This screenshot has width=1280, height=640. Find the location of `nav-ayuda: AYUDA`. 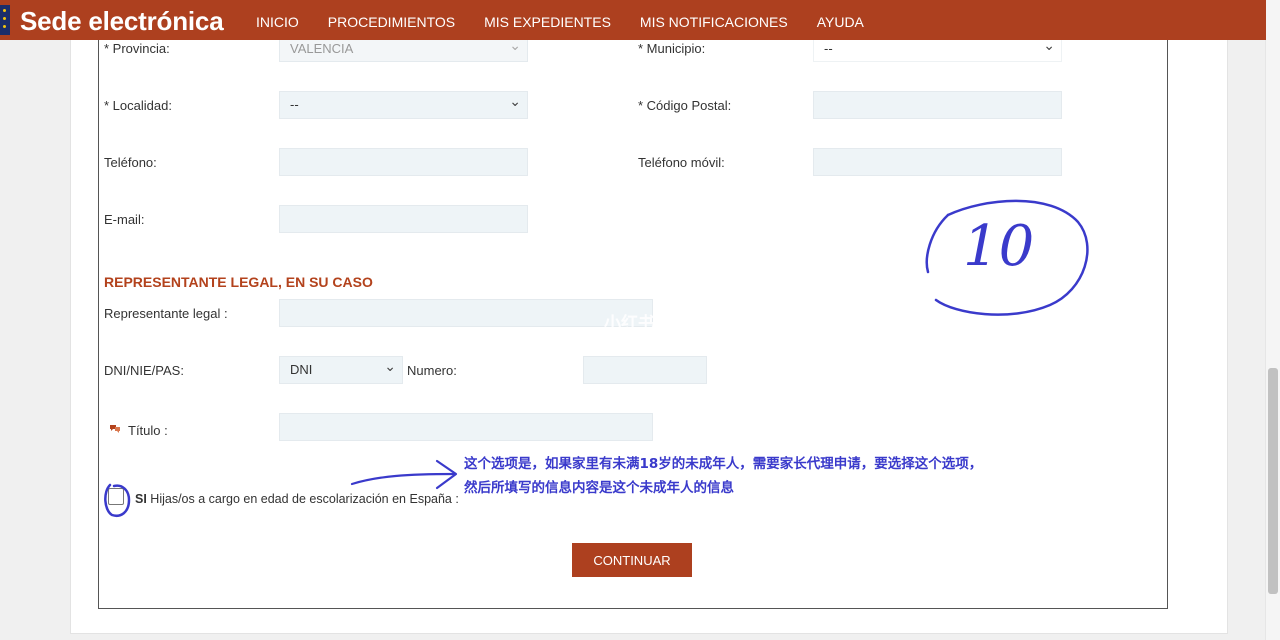

nav-ayuda: AYUDA is located at coordinates (840, 22).